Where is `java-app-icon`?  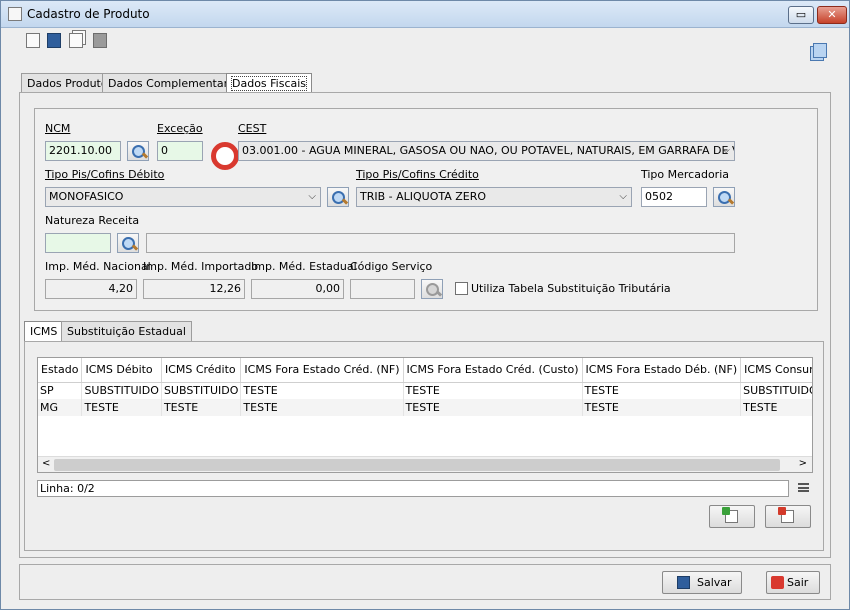
java-app-icon is located at coordinates (15, 14).